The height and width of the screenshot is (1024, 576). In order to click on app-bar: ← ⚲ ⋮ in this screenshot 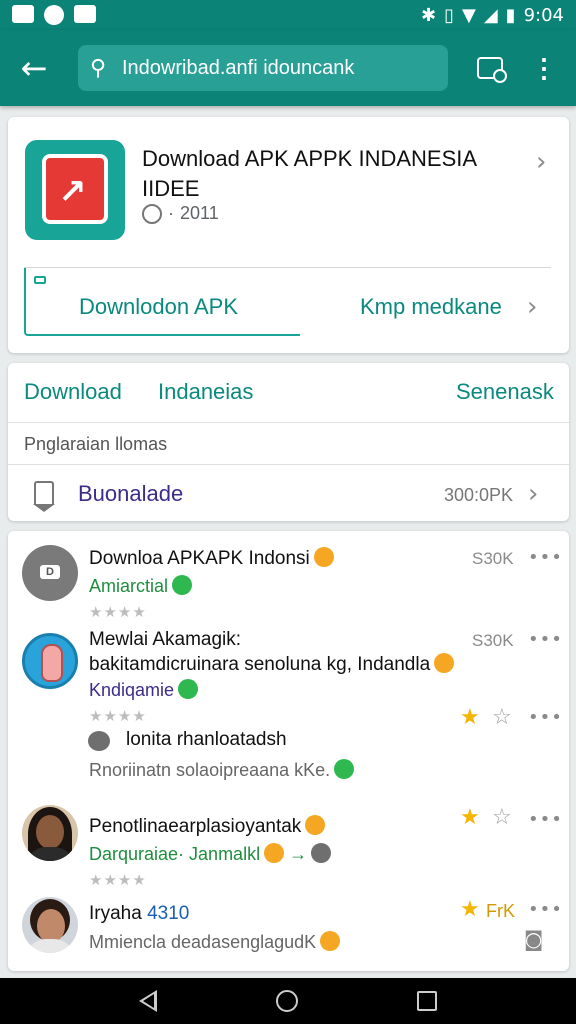, I will do `click(288, 68)`.